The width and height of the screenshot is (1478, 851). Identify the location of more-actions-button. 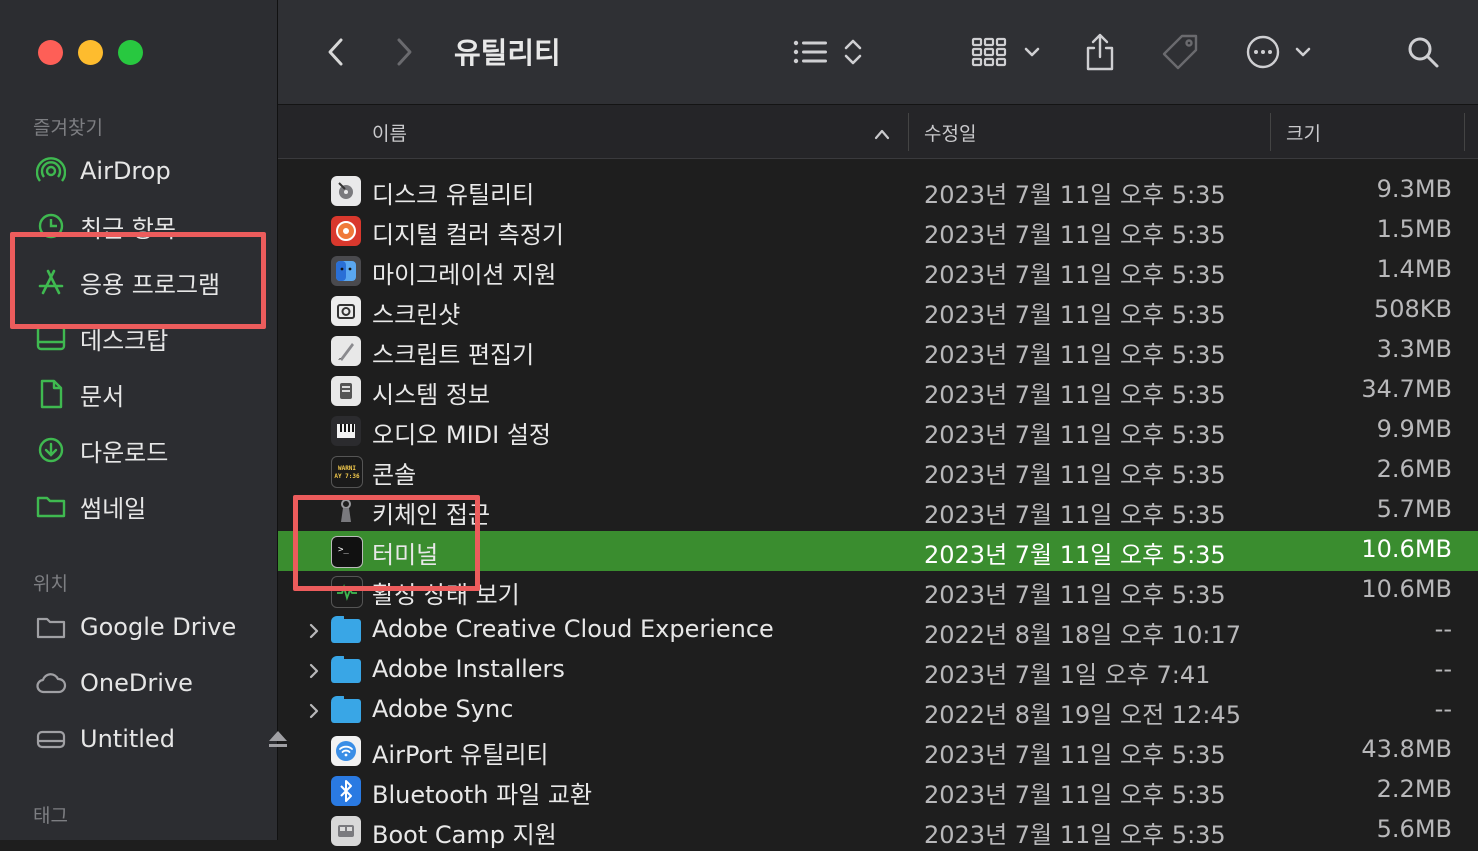
(1279, 52).